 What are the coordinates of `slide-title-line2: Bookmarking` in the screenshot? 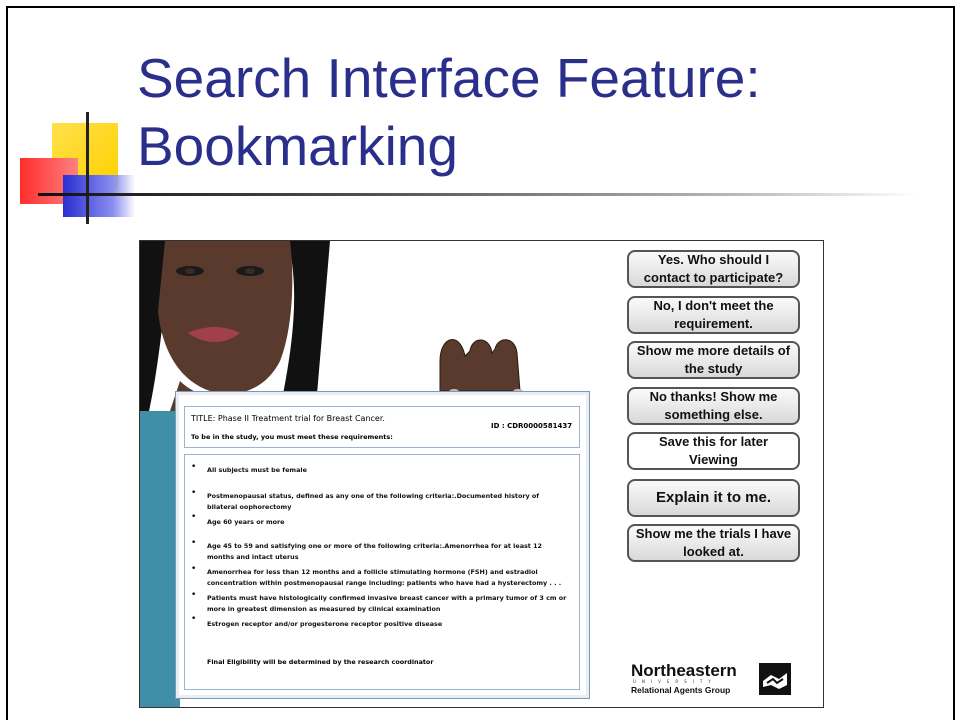 It's located at (297, 146).